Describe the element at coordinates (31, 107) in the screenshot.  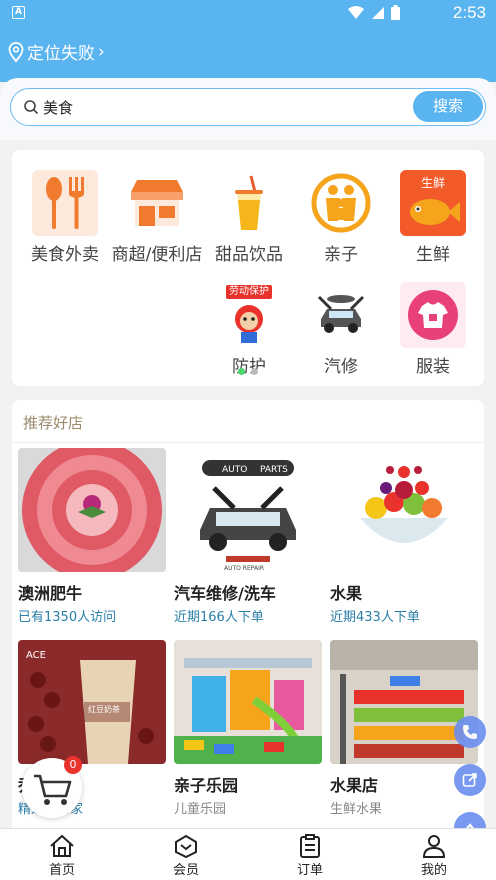
I see `search-icon` at that location.